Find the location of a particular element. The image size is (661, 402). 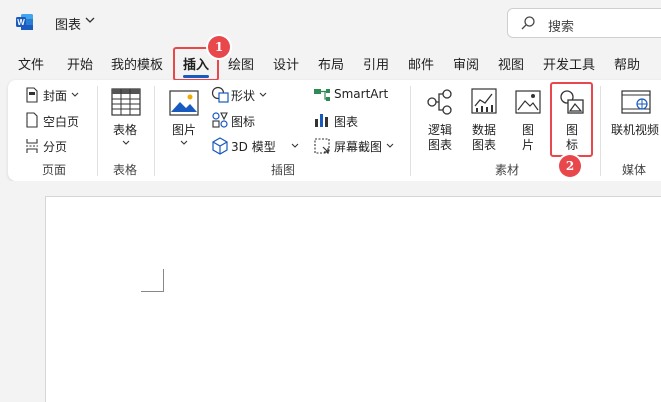

group-label-media: 媒体 is located at coordinates (634, 170).